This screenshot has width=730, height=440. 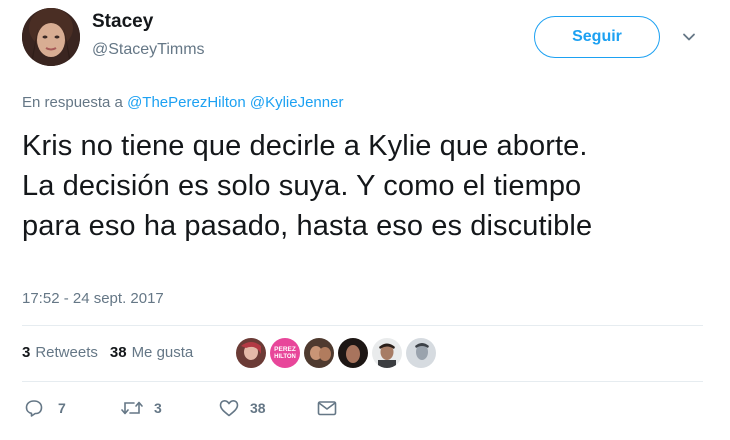 I want to click on reply-count: 7, so click(x=62, y=408).